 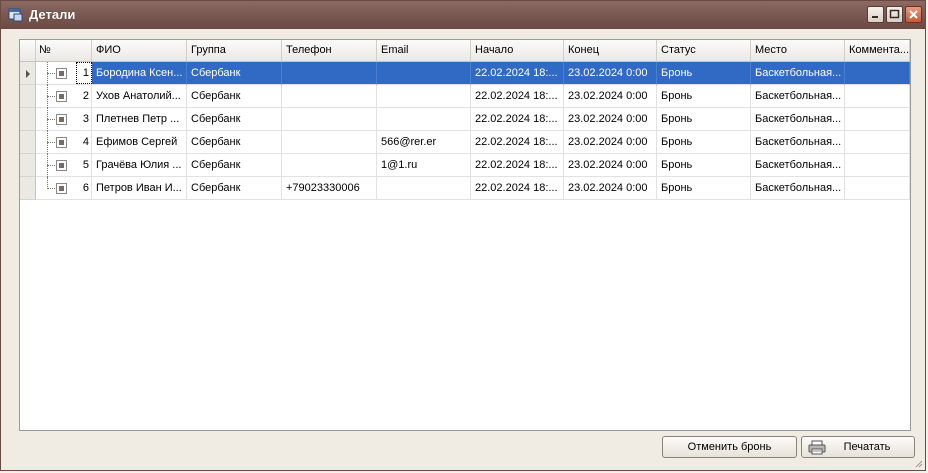 I want to click on column-header-start: Начало, so click(x=517, y=50).